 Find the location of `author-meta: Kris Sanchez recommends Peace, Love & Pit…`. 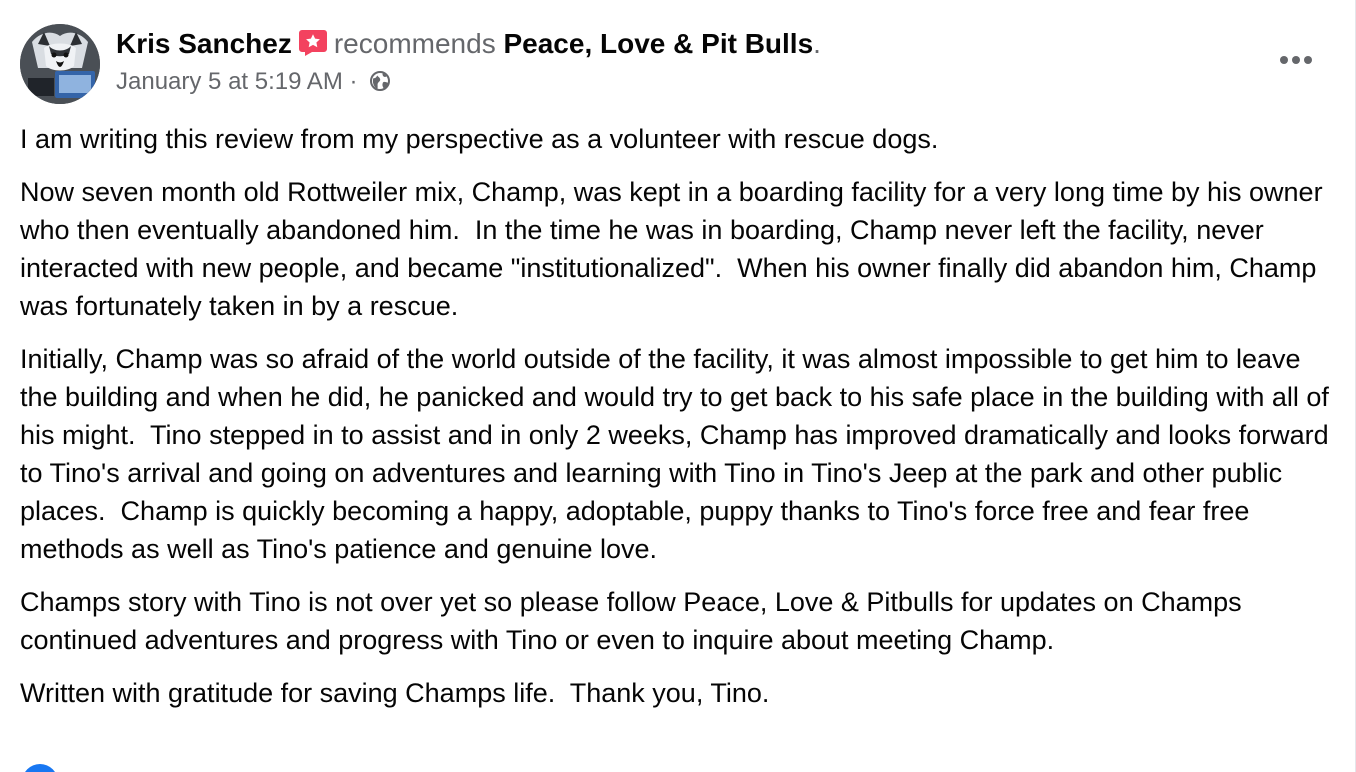

author-meta: Kris Sanchez recommends Peace, Love & Pit… is located at coordinates (676, 62).